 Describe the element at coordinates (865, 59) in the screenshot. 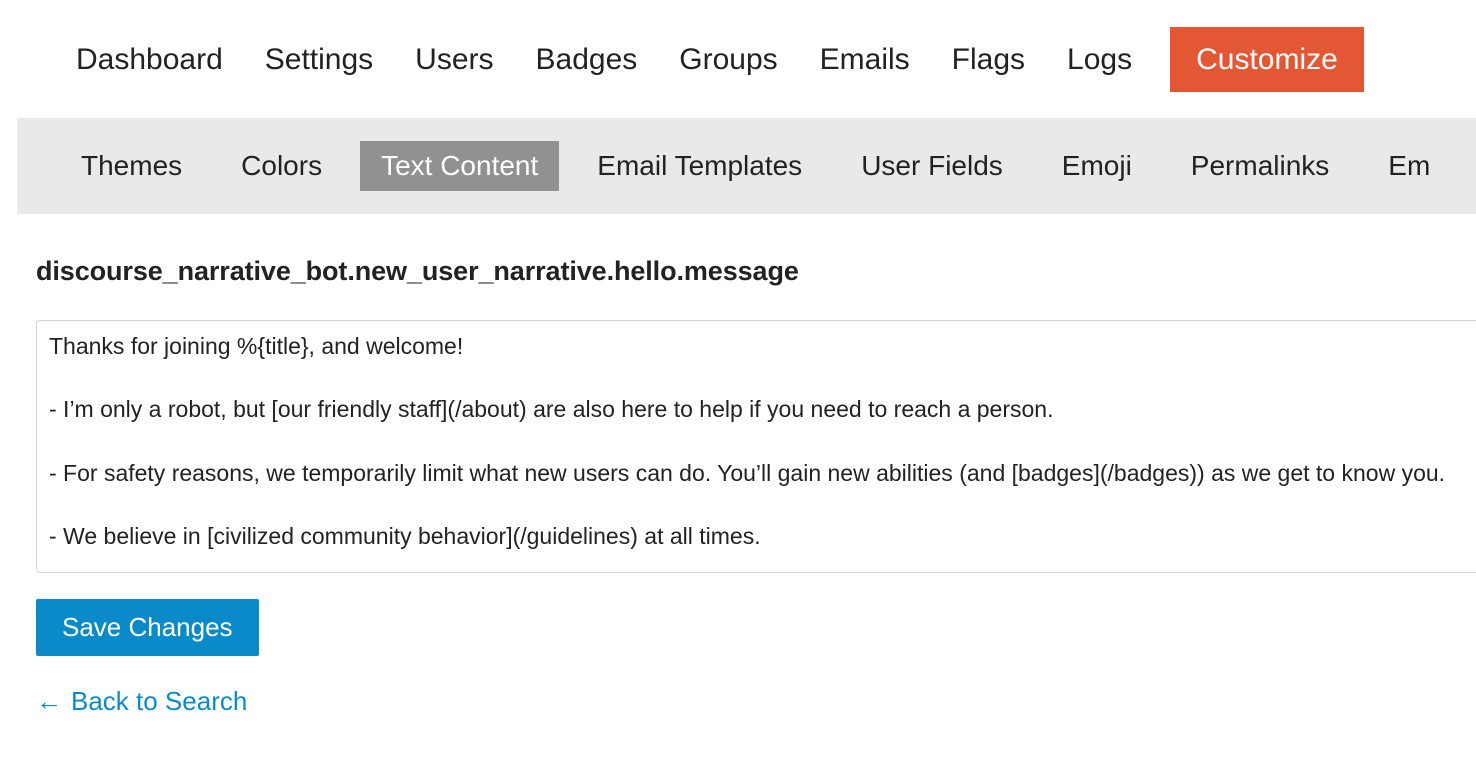

I see `nav-item-emails: Emails` at that location.